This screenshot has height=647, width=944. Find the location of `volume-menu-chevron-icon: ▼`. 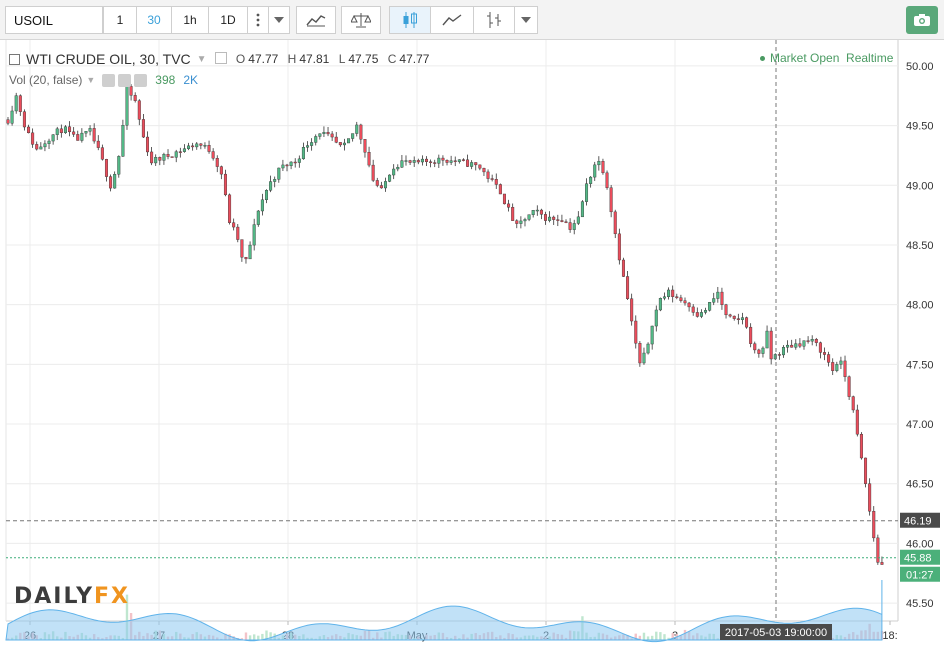

volume-menu-chevron-icon: ▼ is located at coordinates (90, 80).